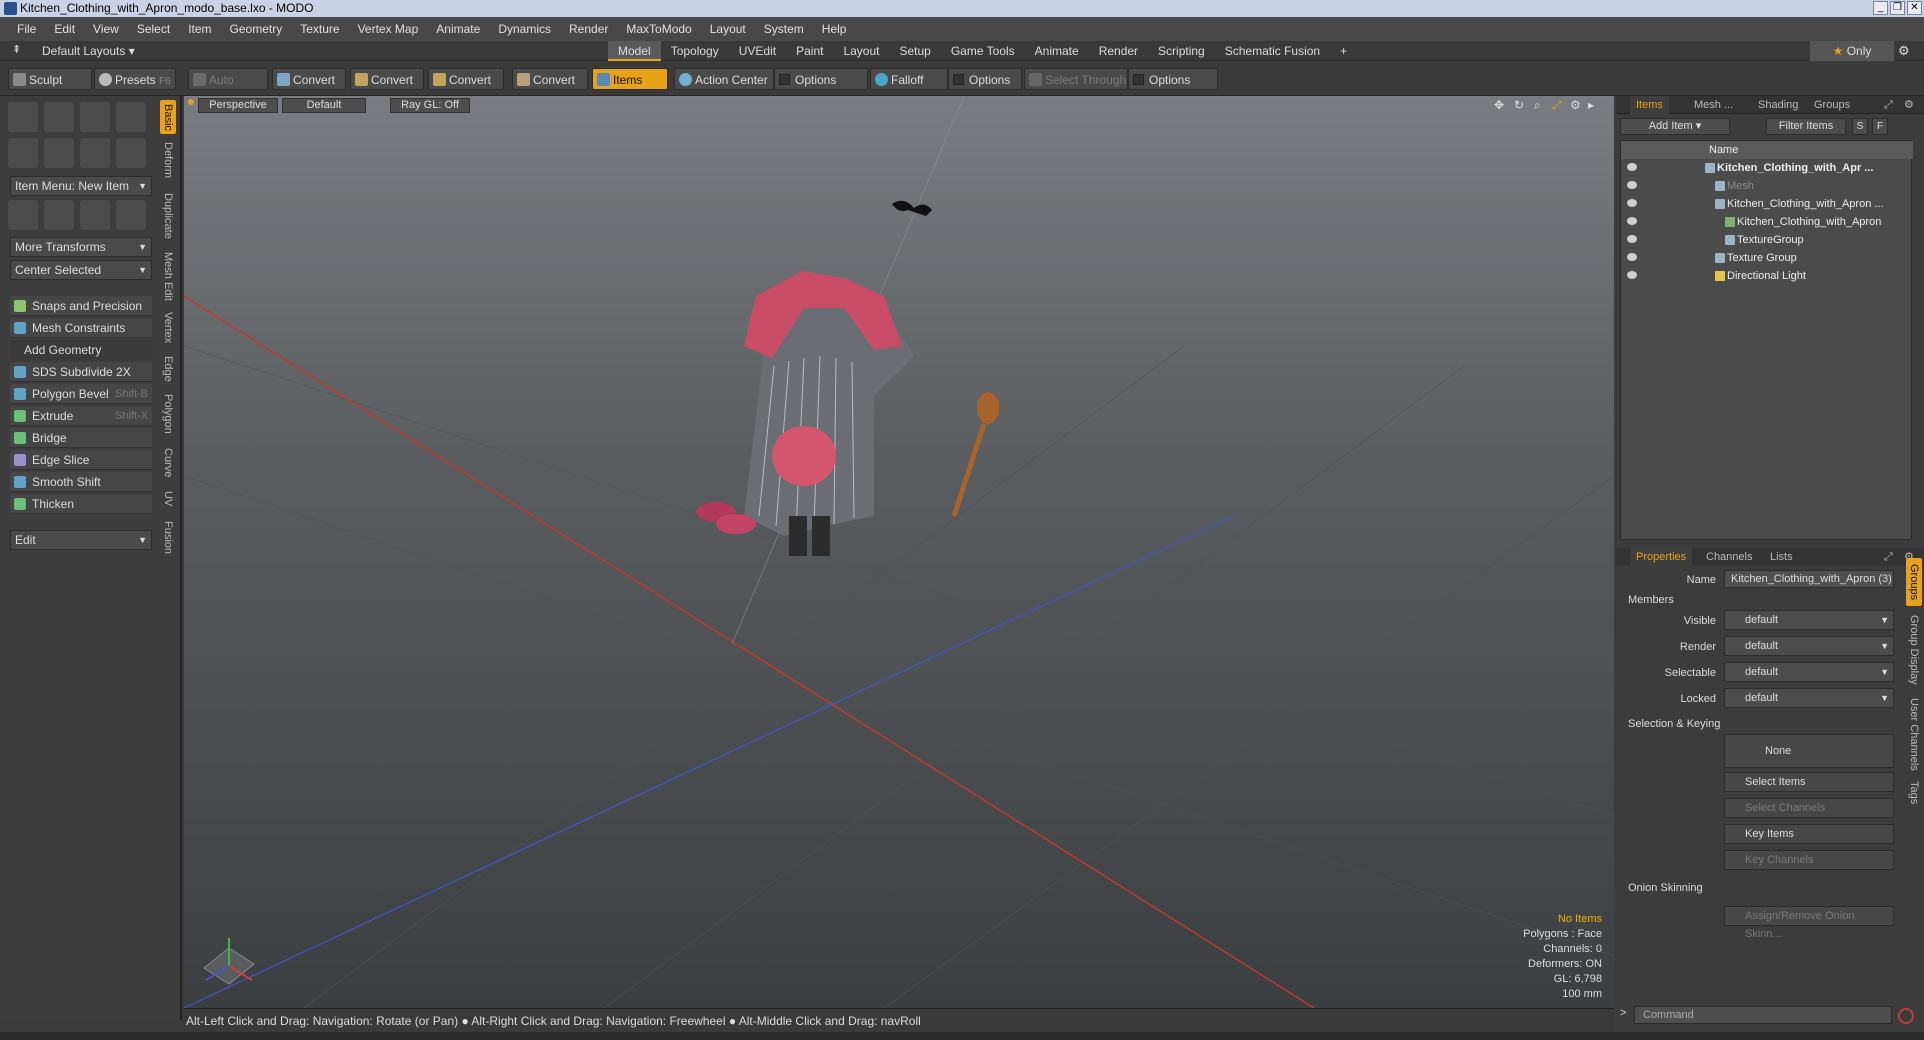 Image resolution: width=1924 pixels, height=1040 pixels. What do you see at coordinates (135, 79) in the screenshot?
I see `presets-button: Presets F6` at bounding box center [135, 79].